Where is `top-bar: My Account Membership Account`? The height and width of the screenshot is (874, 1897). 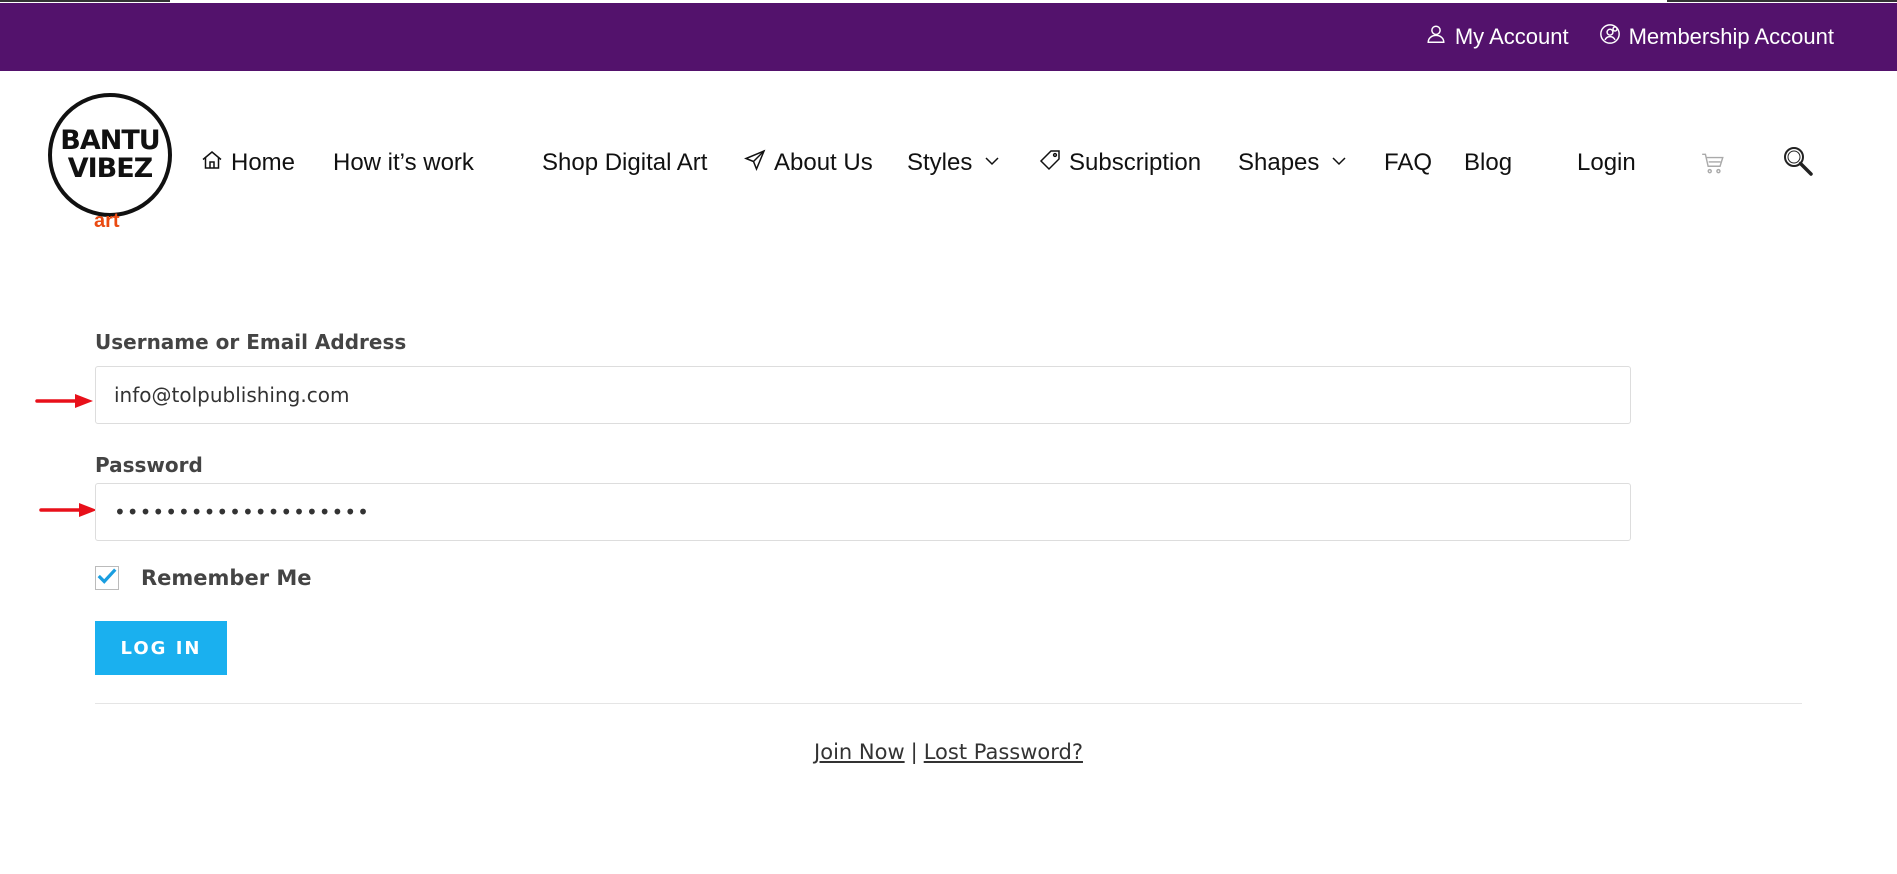 top-bar: My Account Membership Account is located at coordinates (948, 37).